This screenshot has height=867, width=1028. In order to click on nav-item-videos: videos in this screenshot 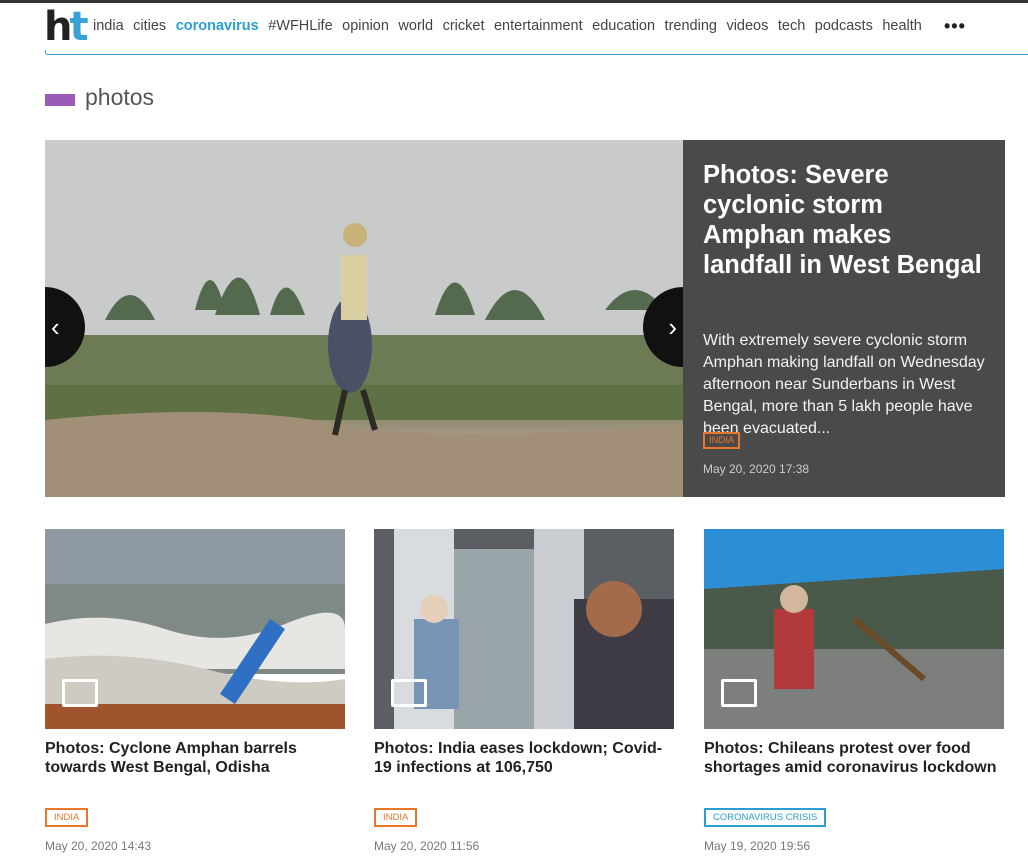, I will do `click(747, 26)`.